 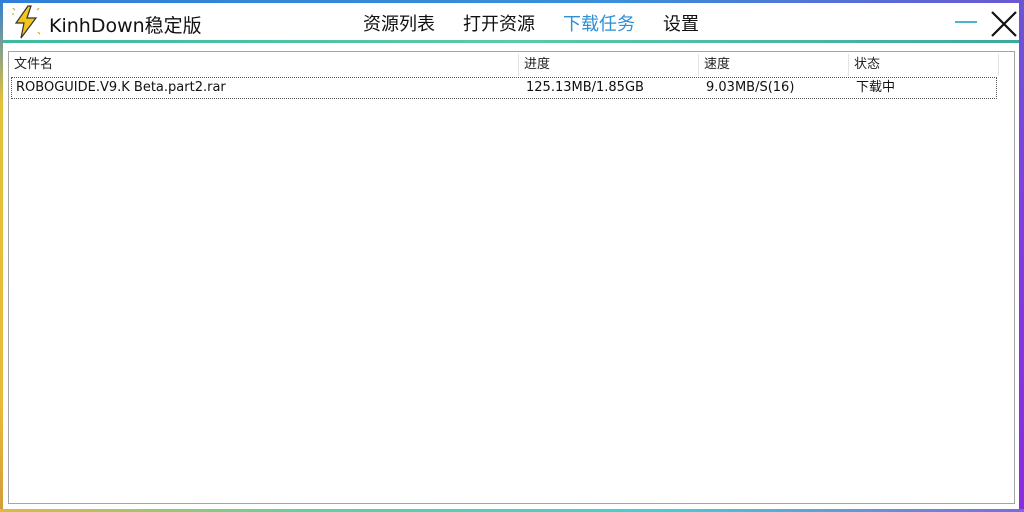 What do you see at coordinates (681, 23) in the screenshot?
I see `nav-tab-settings: 设置` at bounding box center [681, 23].